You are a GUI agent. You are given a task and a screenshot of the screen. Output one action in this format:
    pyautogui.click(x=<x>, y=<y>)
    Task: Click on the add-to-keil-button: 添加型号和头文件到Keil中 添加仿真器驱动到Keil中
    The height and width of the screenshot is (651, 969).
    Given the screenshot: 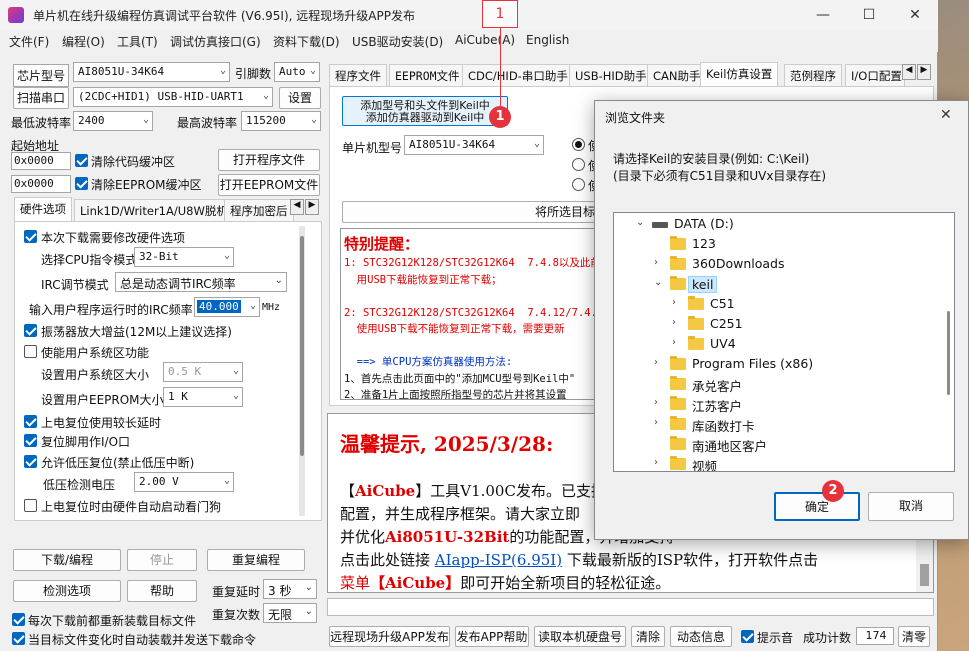 What is the action you would take?
    pyautogui.click(x=425, y=111)
    